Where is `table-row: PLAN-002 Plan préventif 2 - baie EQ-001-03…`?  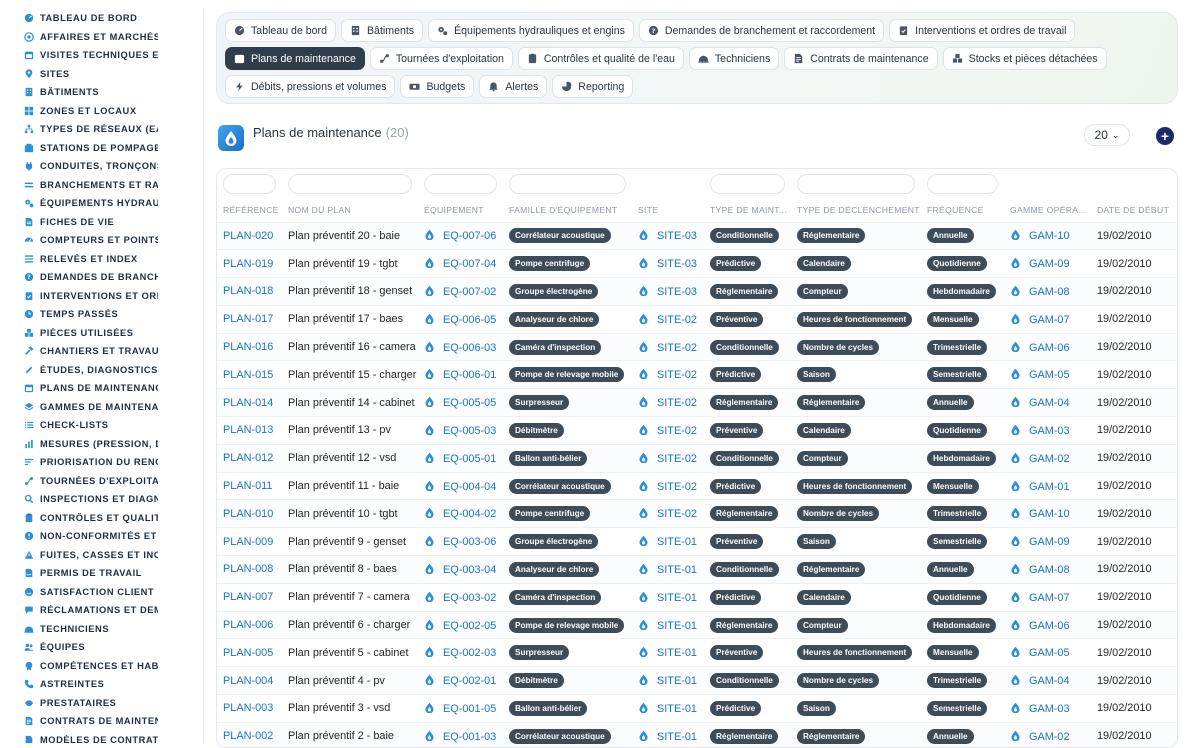
table-row: PLAN-002 Plan préventif 2 - baie EQ-001-03… is located at coordinates (697, 734).